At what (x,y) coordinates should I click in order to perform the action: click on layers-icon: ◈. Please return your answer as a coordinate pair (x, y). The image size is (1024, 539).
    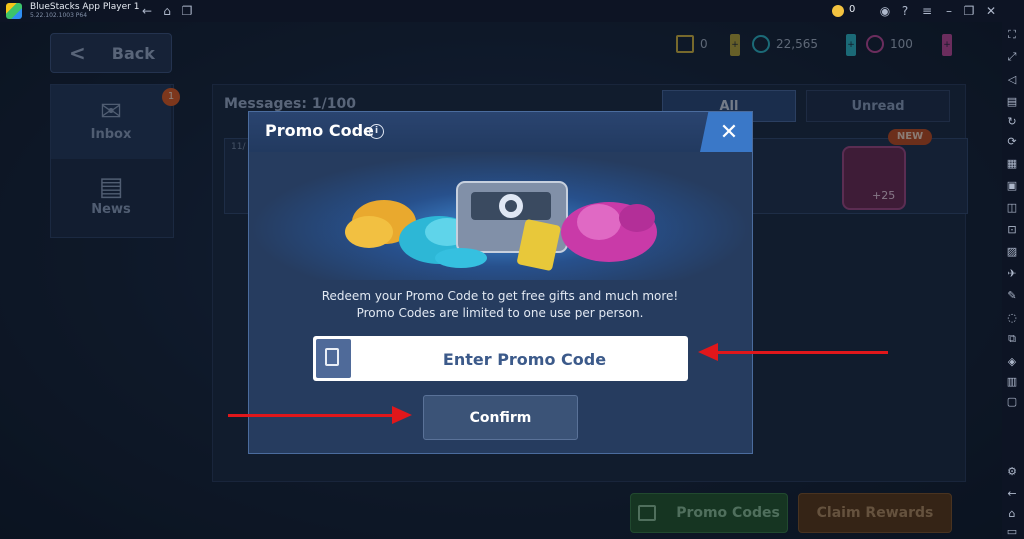
    Looking at the image, I should click on (1012, 361).